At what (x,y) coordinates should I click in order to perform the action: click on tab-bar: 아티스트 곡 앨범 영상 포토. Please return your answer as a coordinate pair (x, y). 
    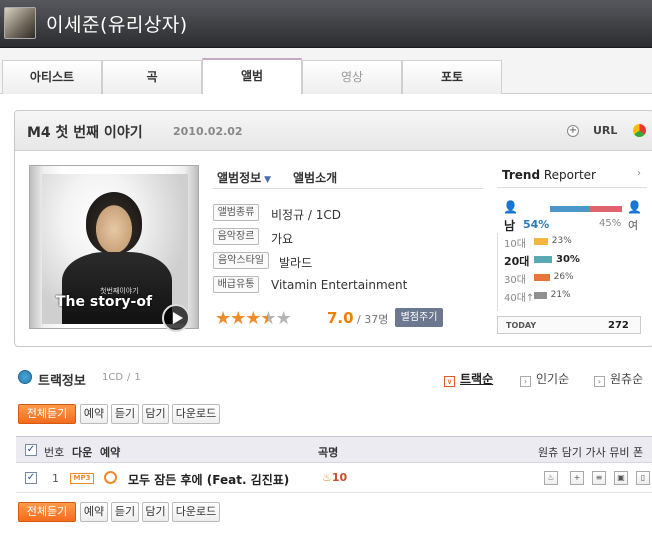
    Looking at the image, I should click on (326, 71).